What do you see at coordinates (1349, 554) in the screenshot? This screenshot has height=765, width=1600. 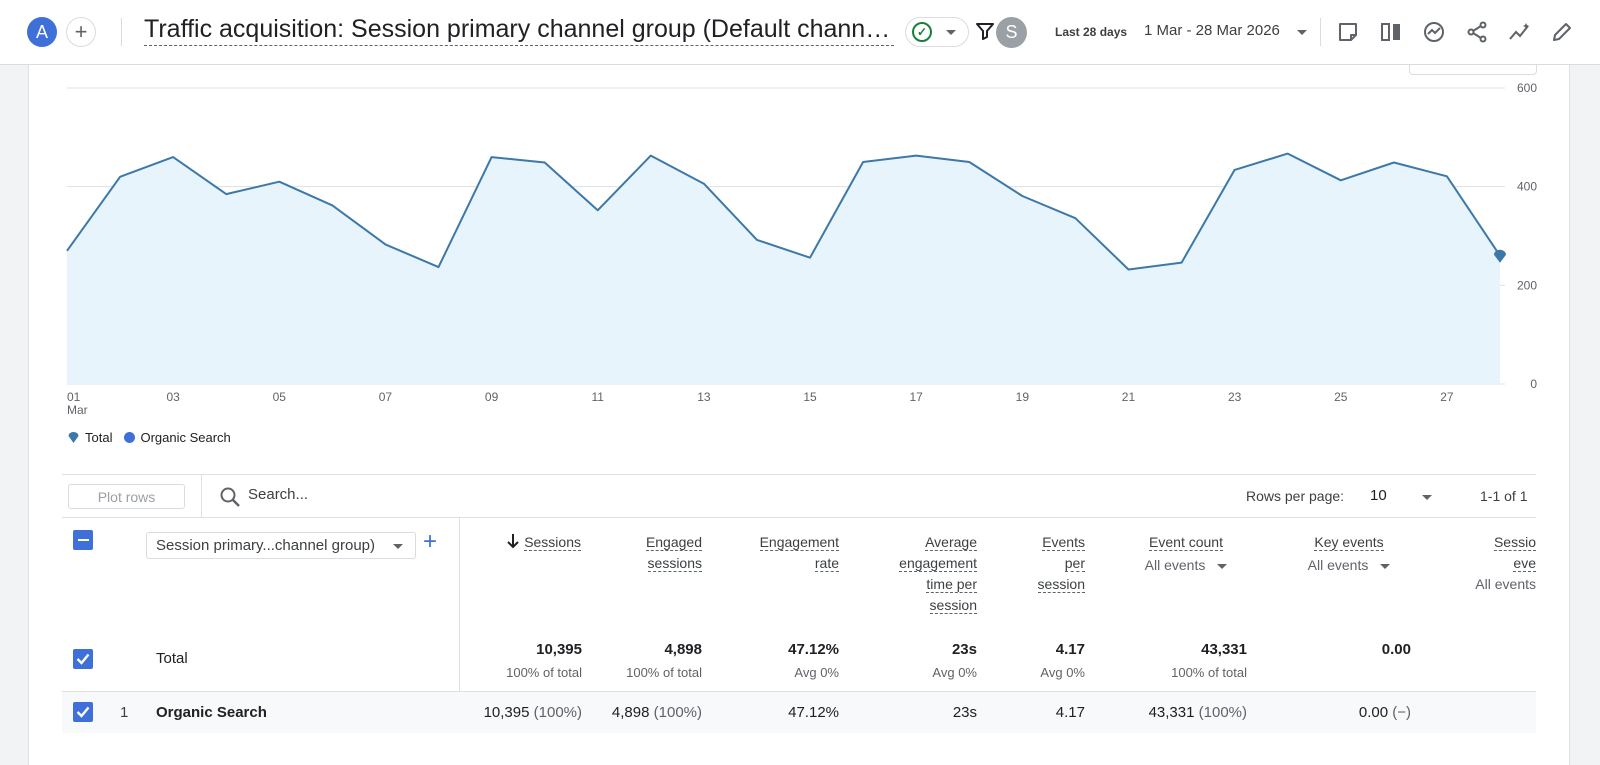 I see `column-header-key-events: Key events All events` at bounding box center [1349, 554].